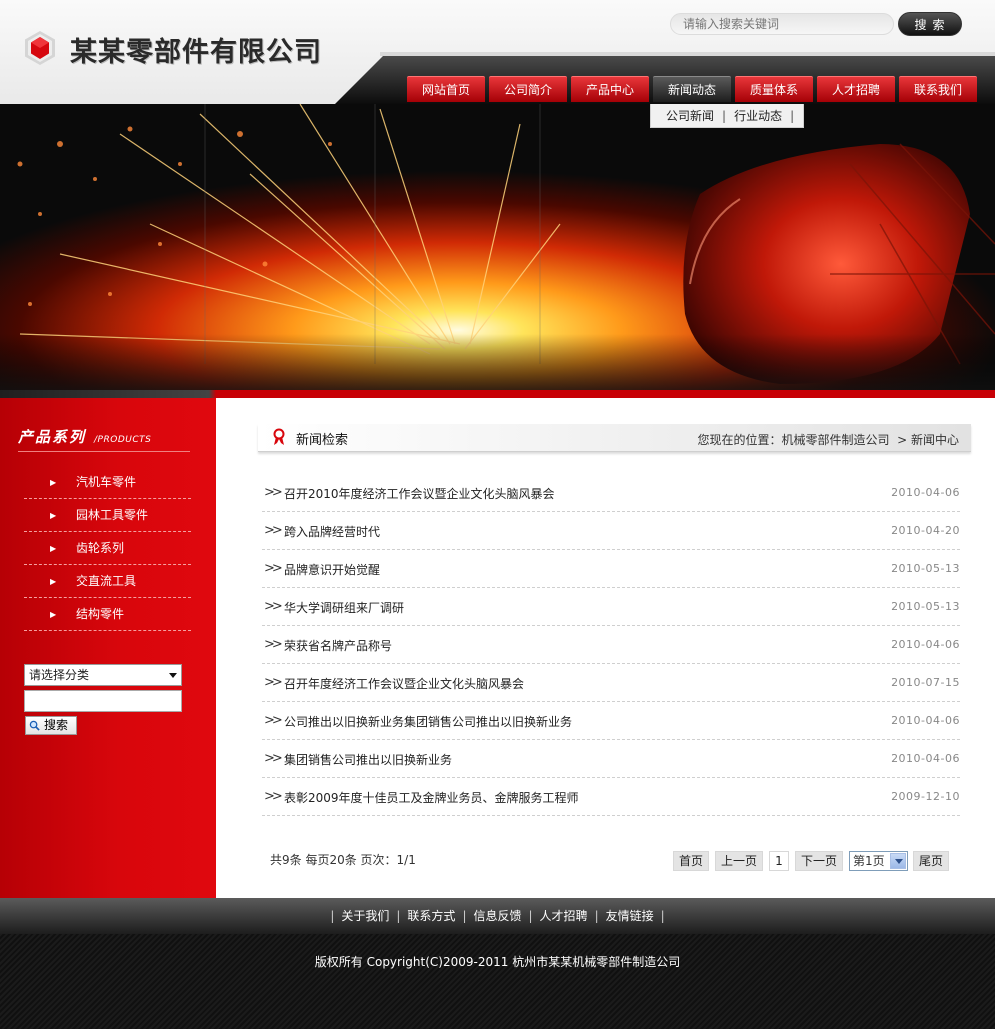  Describe the element at coordinates (279, 436) in the screenshot. I see `ribbon-icon` at that location.